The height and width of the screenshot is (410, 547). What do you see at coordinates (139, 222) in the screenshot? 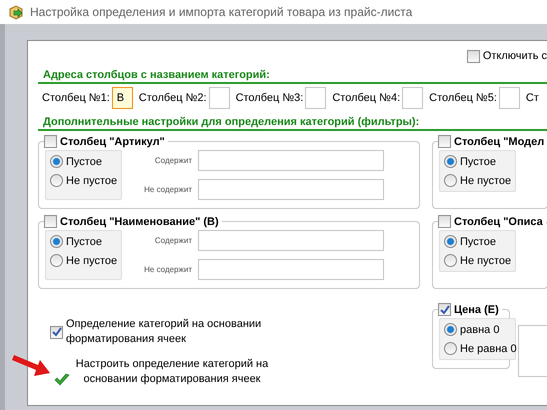
I see `group-title: Столбец "Наименование" (B)` at bounding box center [139, 222].